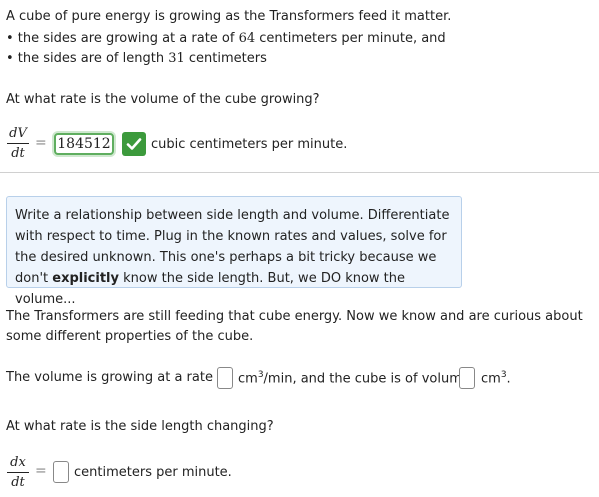  I want to click on volume-rate-sentence: The volume is growing at a rate of, so click(118, 377).